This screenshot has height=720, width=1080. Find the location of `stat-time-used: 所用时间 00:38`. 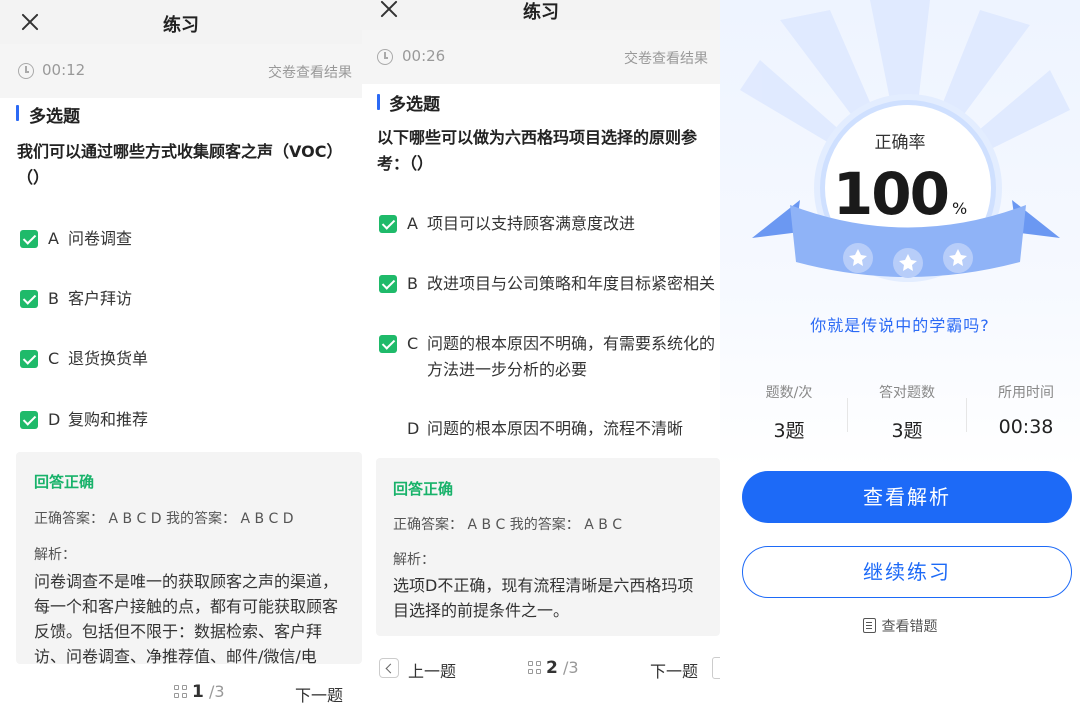

stat-time-used: 所用时间 00:38 is located at coordinates (1023, 410).